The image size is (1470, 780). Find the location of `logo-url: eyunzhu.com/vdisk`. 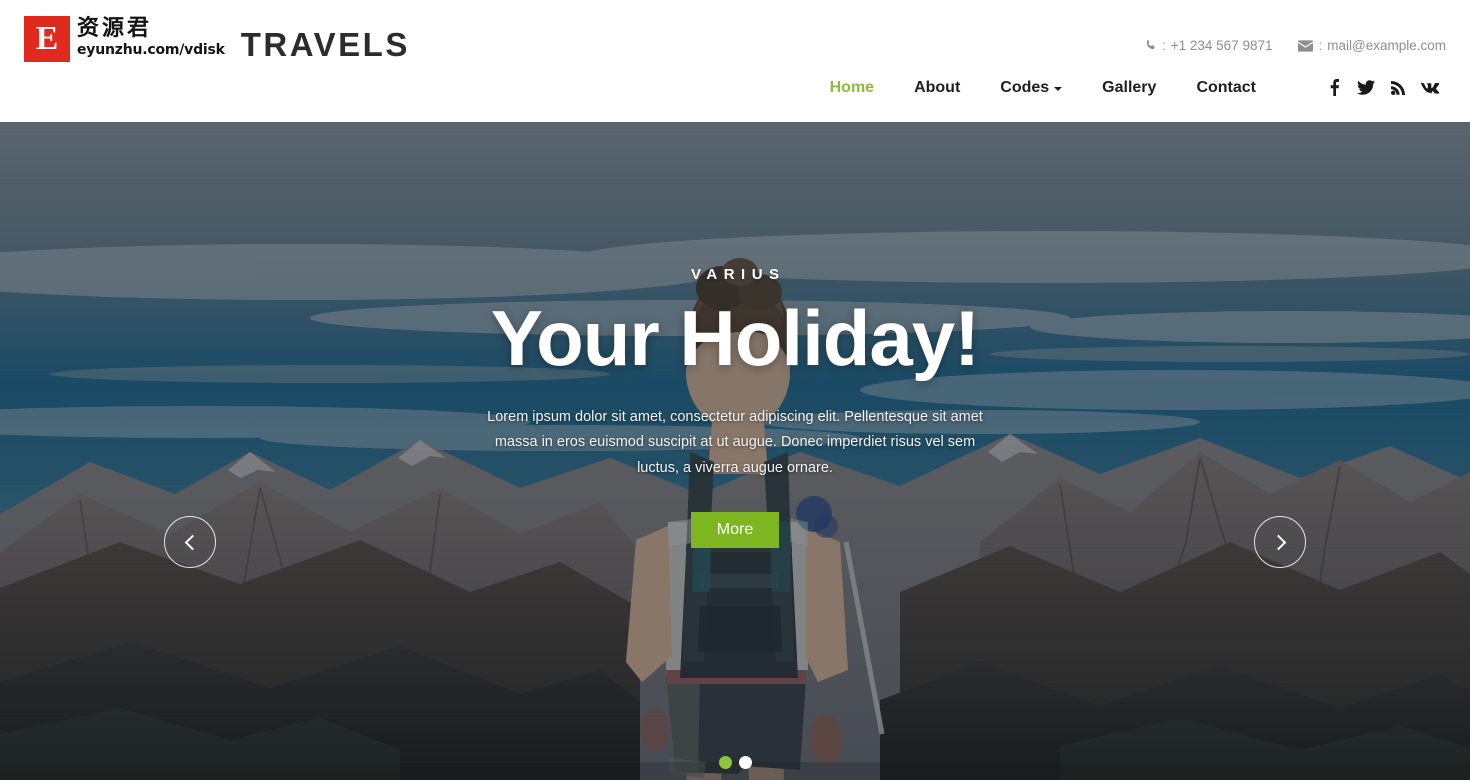

logo-url: eyunzhu.com/vdisk is located at coordinates (151, 49).